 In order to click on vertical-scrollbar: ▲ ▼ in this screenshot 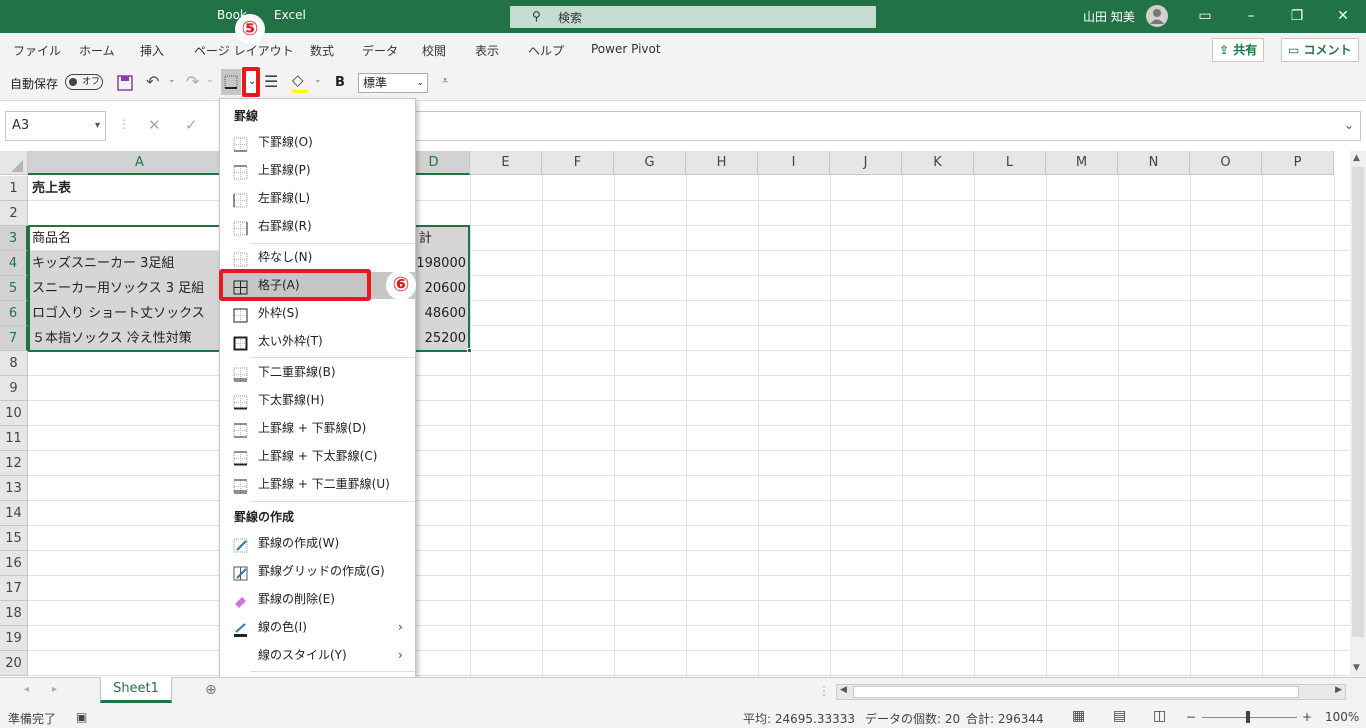, I will do `click(1358, 414)`.